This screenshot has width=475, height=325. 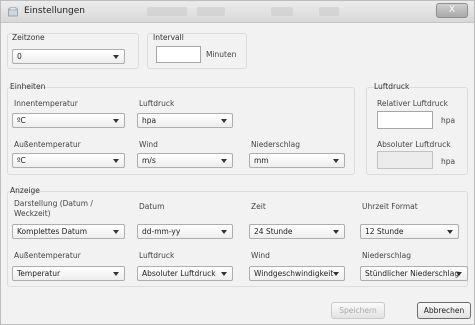 What do you see at coordinates (19, 56) in the screenshot?
I see `zeitzone-value: 0` at bounding box center [19, 56].